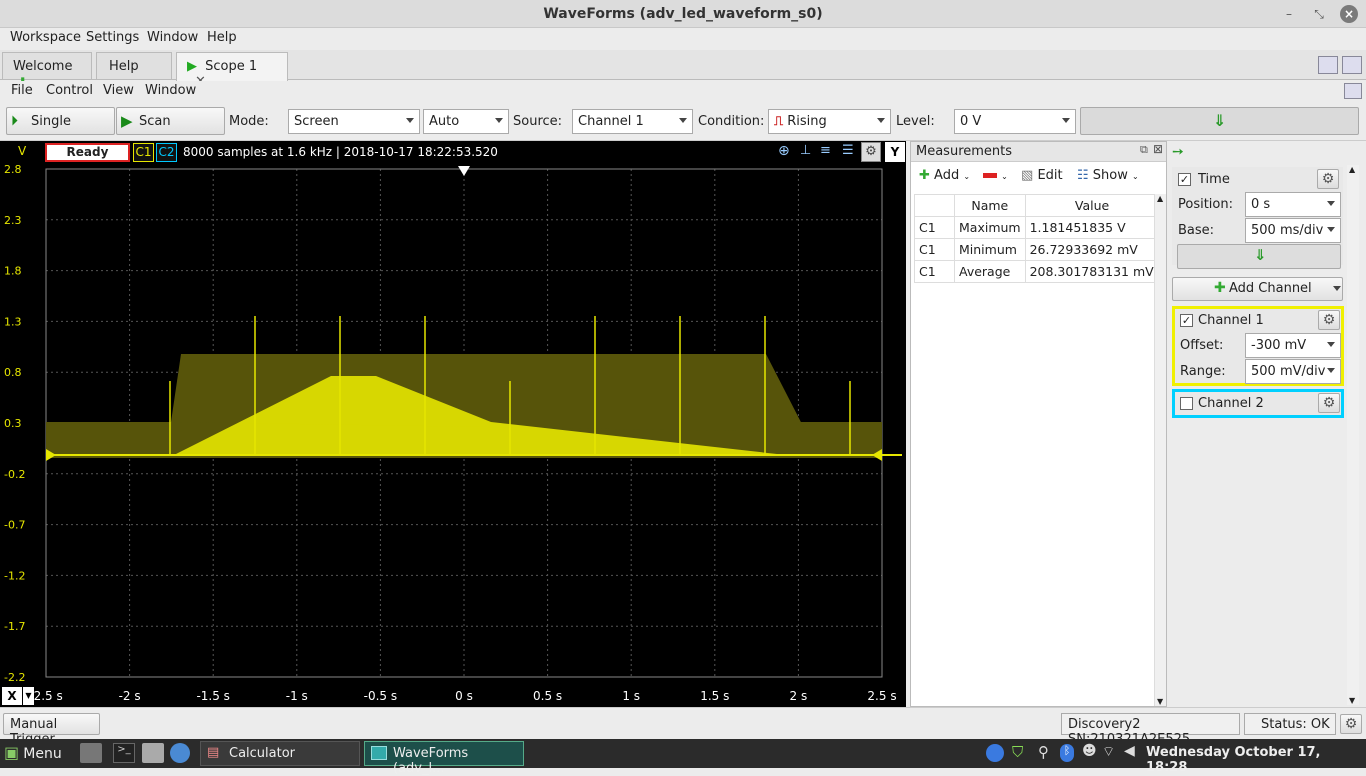  I want to click on condition-select: ⎍ Rising, so click(829, 121).